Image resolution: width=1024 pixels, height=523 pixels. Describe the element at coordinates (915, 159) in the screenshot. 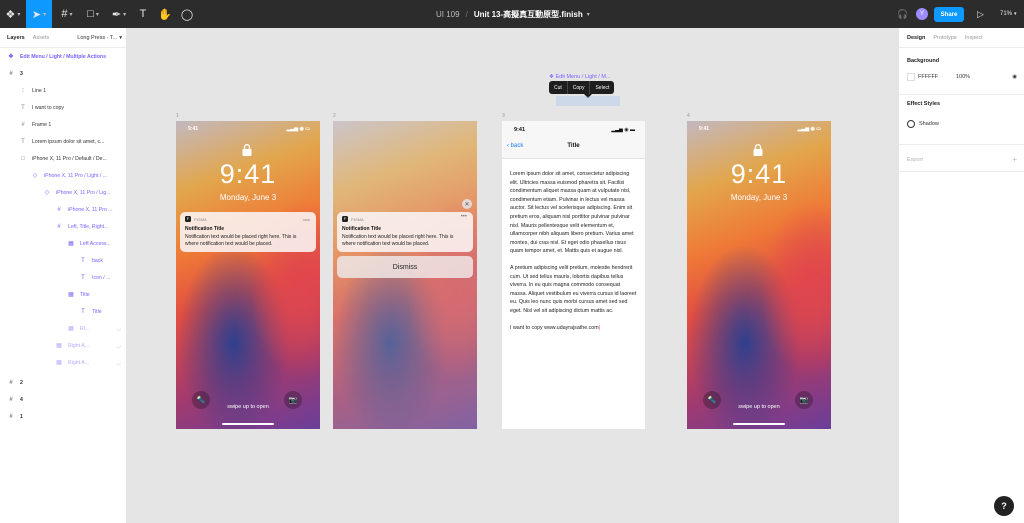

I see `section-title: Export` at that location.